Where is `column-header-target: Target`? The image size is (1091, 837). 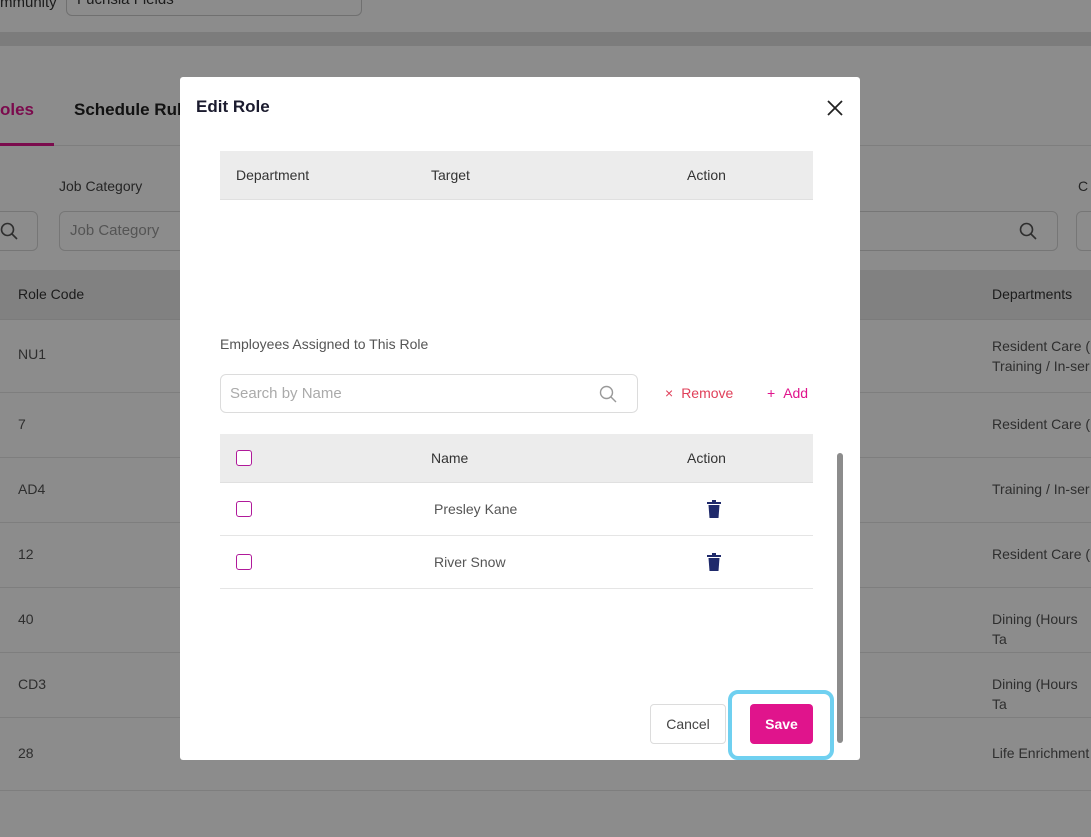
column-header-target: Target is located at coordinates (450, 175).